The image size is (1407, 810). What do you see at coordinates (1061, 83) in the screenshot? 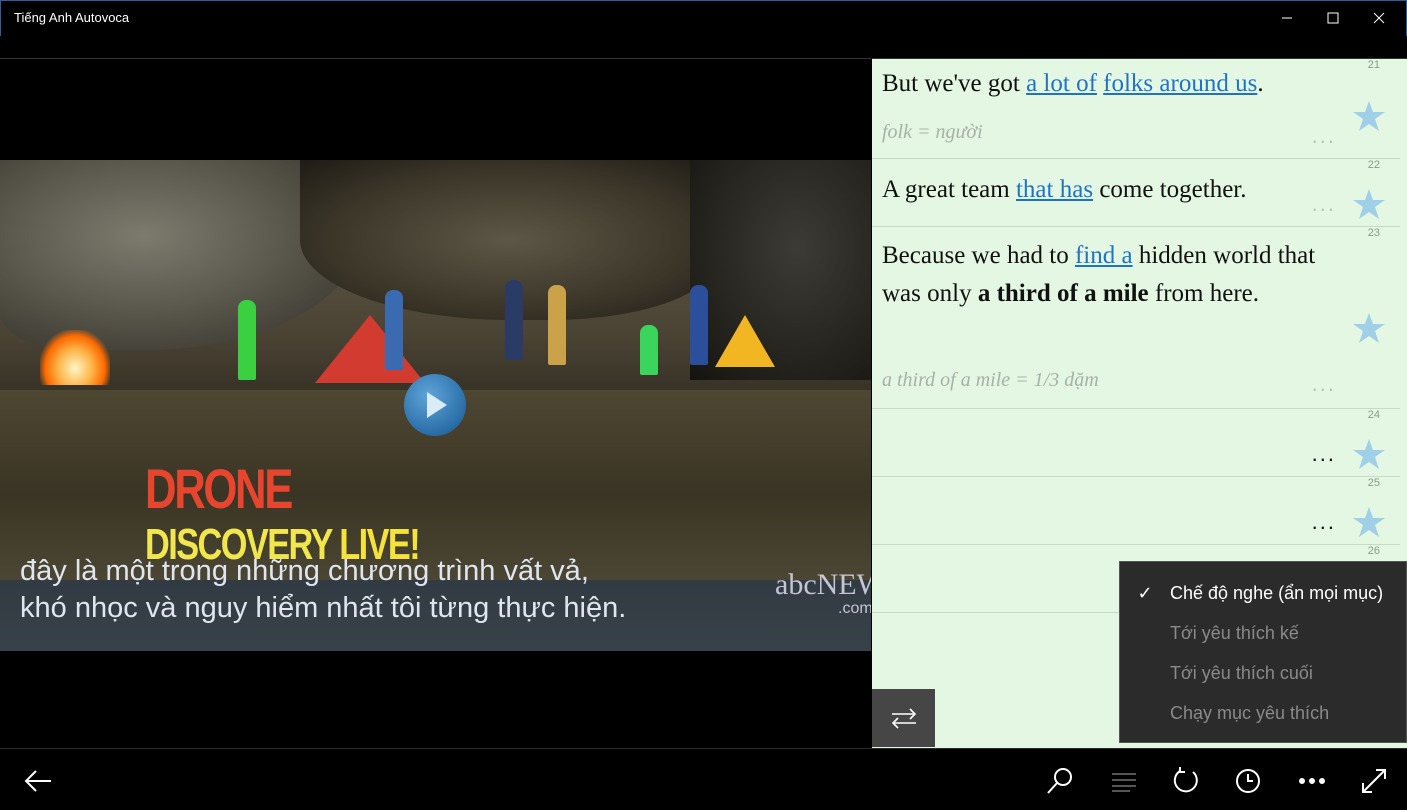
I see `highlighted-phrase: a lot of` at bounding box center [1061, 83].